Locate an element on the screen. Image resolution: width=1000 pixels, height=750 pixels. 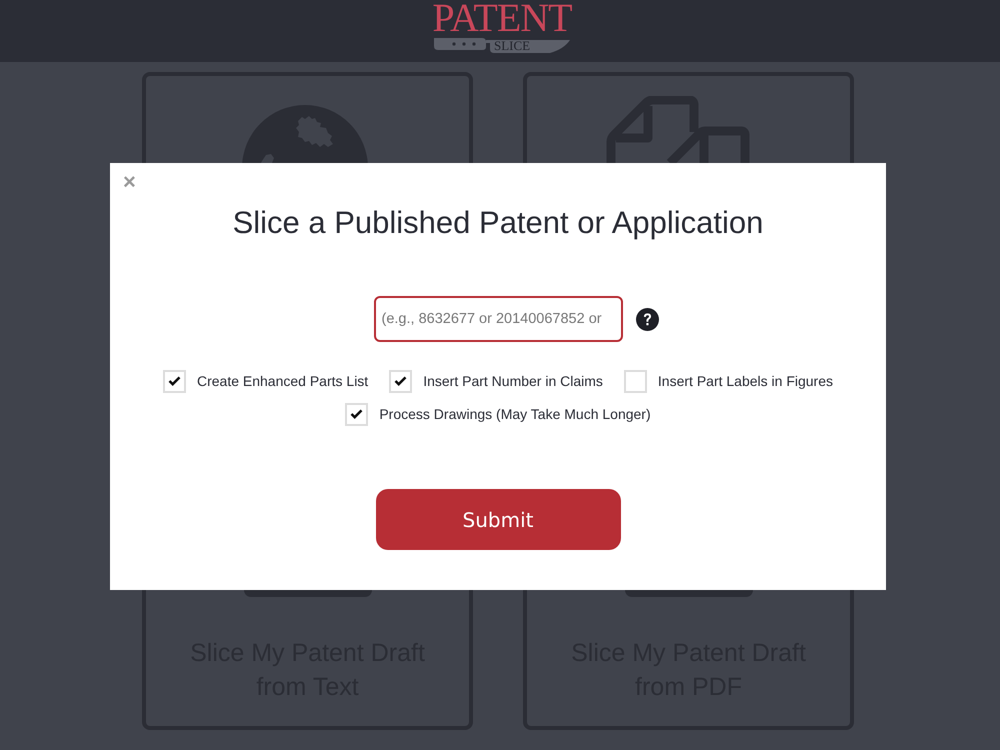
checkbox-label: Process Drawings (May Take Much Longer) is located at coordinates (515, 414).